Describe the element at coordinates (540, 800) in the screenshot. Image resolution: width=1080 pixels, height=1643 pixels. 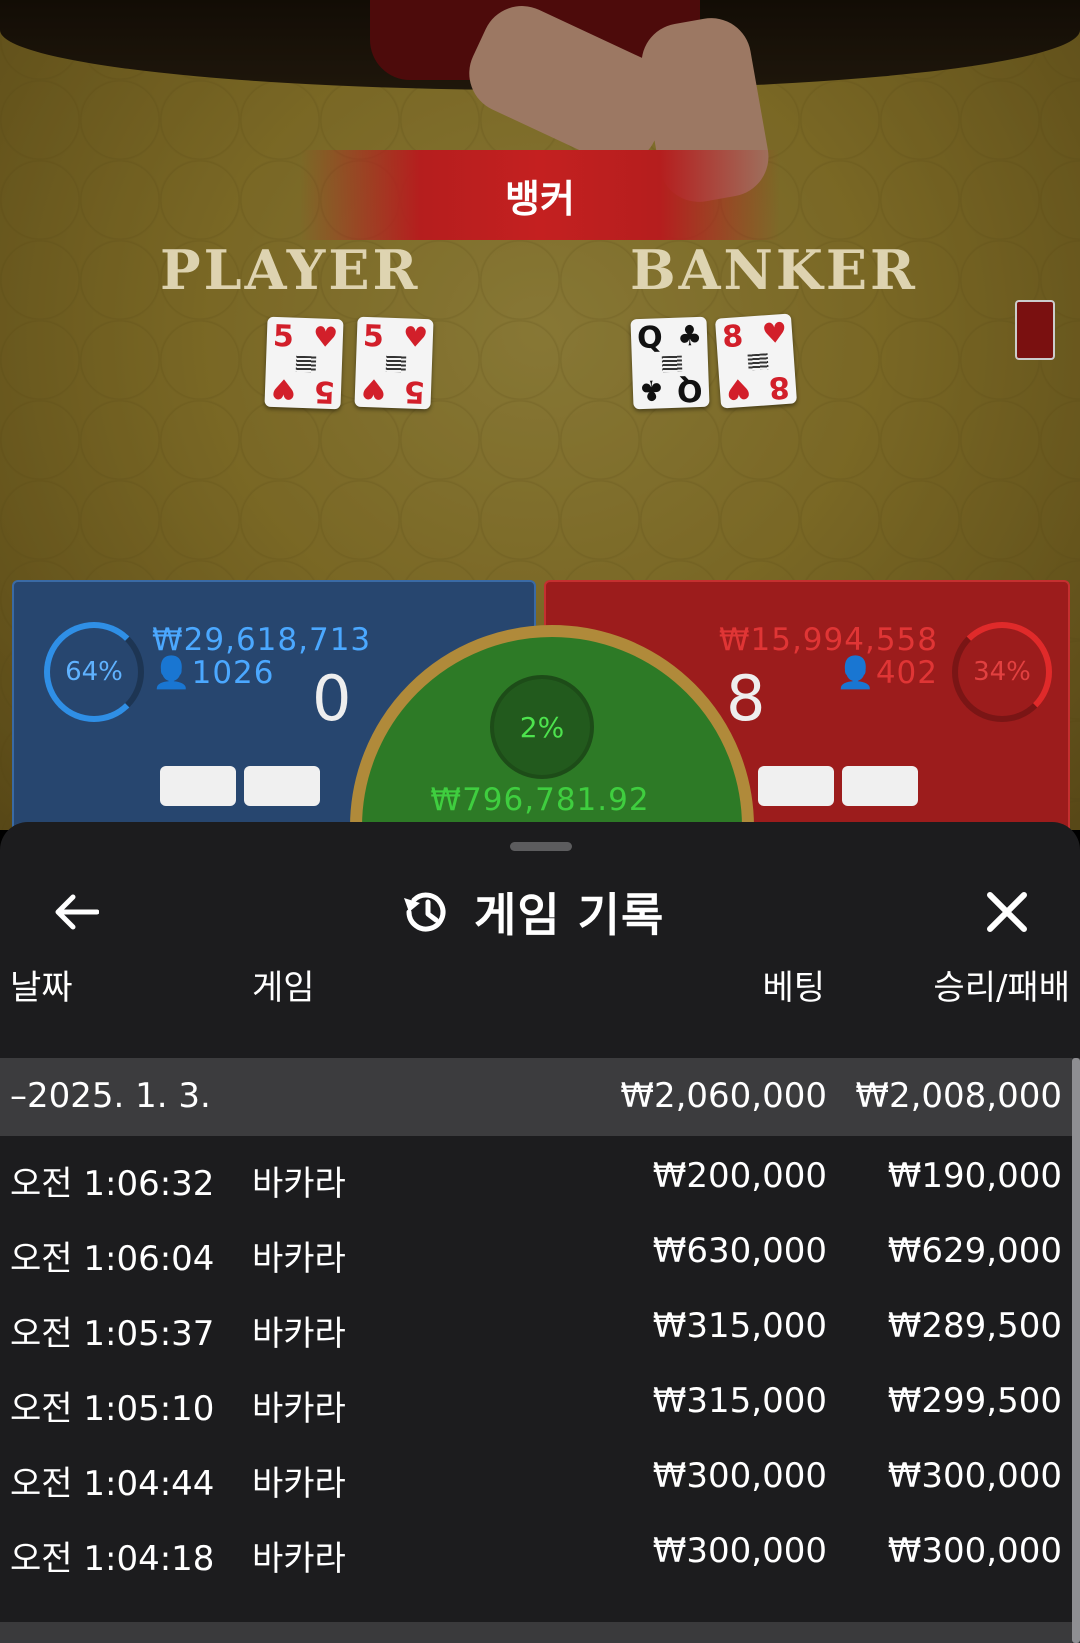
I see `tie-bet-amount: ₩796,781.92` at that location.